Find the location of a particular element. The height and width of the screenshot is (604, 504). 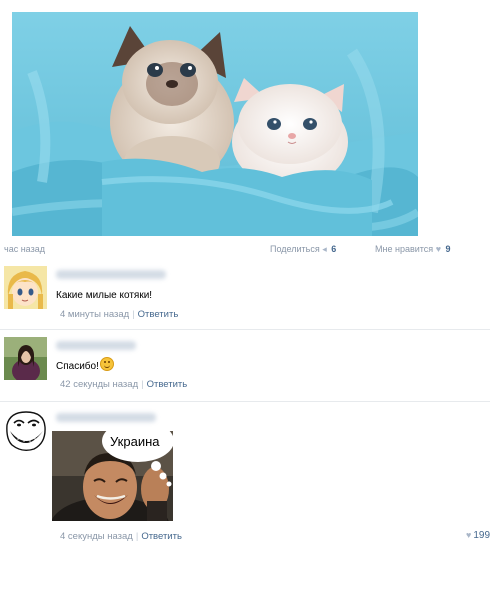

trollface-avatar is located at coordinates (25, 430).